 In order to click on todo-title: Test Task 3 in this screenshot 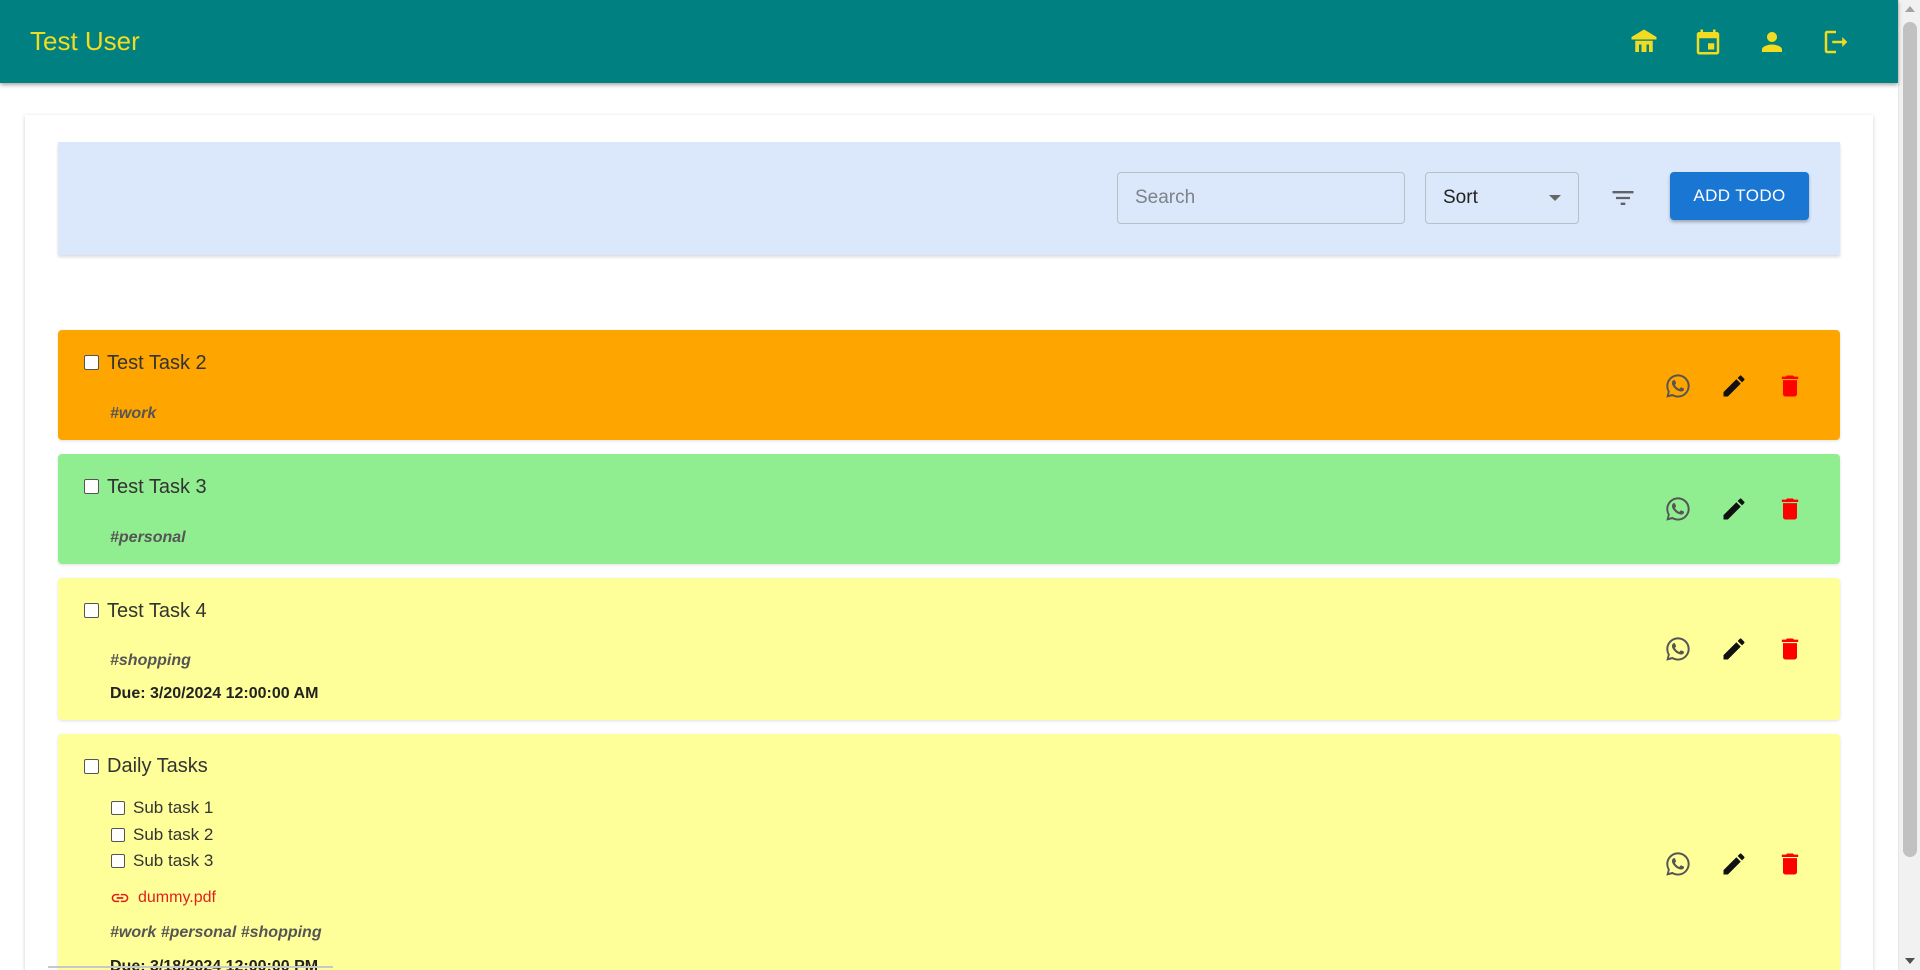, I will do `click(157, 487)`.